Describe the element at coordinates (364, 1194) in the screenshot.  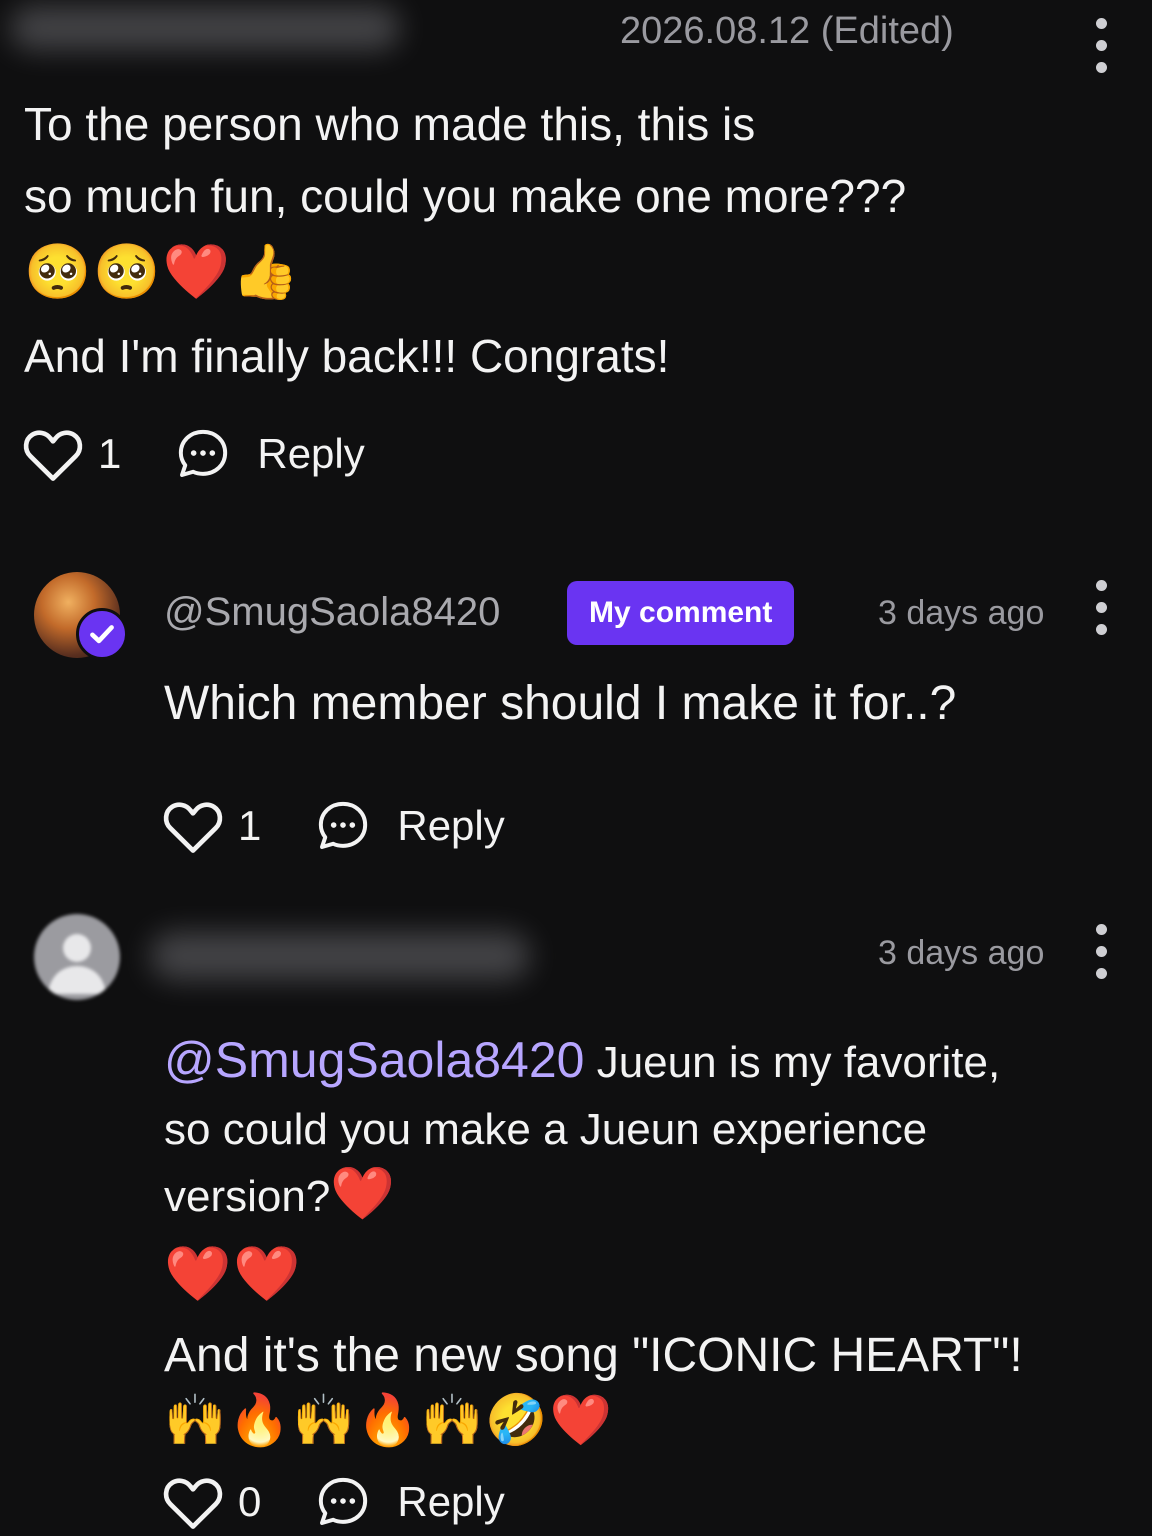
I see `heart-emoji: ❤️` at that location.